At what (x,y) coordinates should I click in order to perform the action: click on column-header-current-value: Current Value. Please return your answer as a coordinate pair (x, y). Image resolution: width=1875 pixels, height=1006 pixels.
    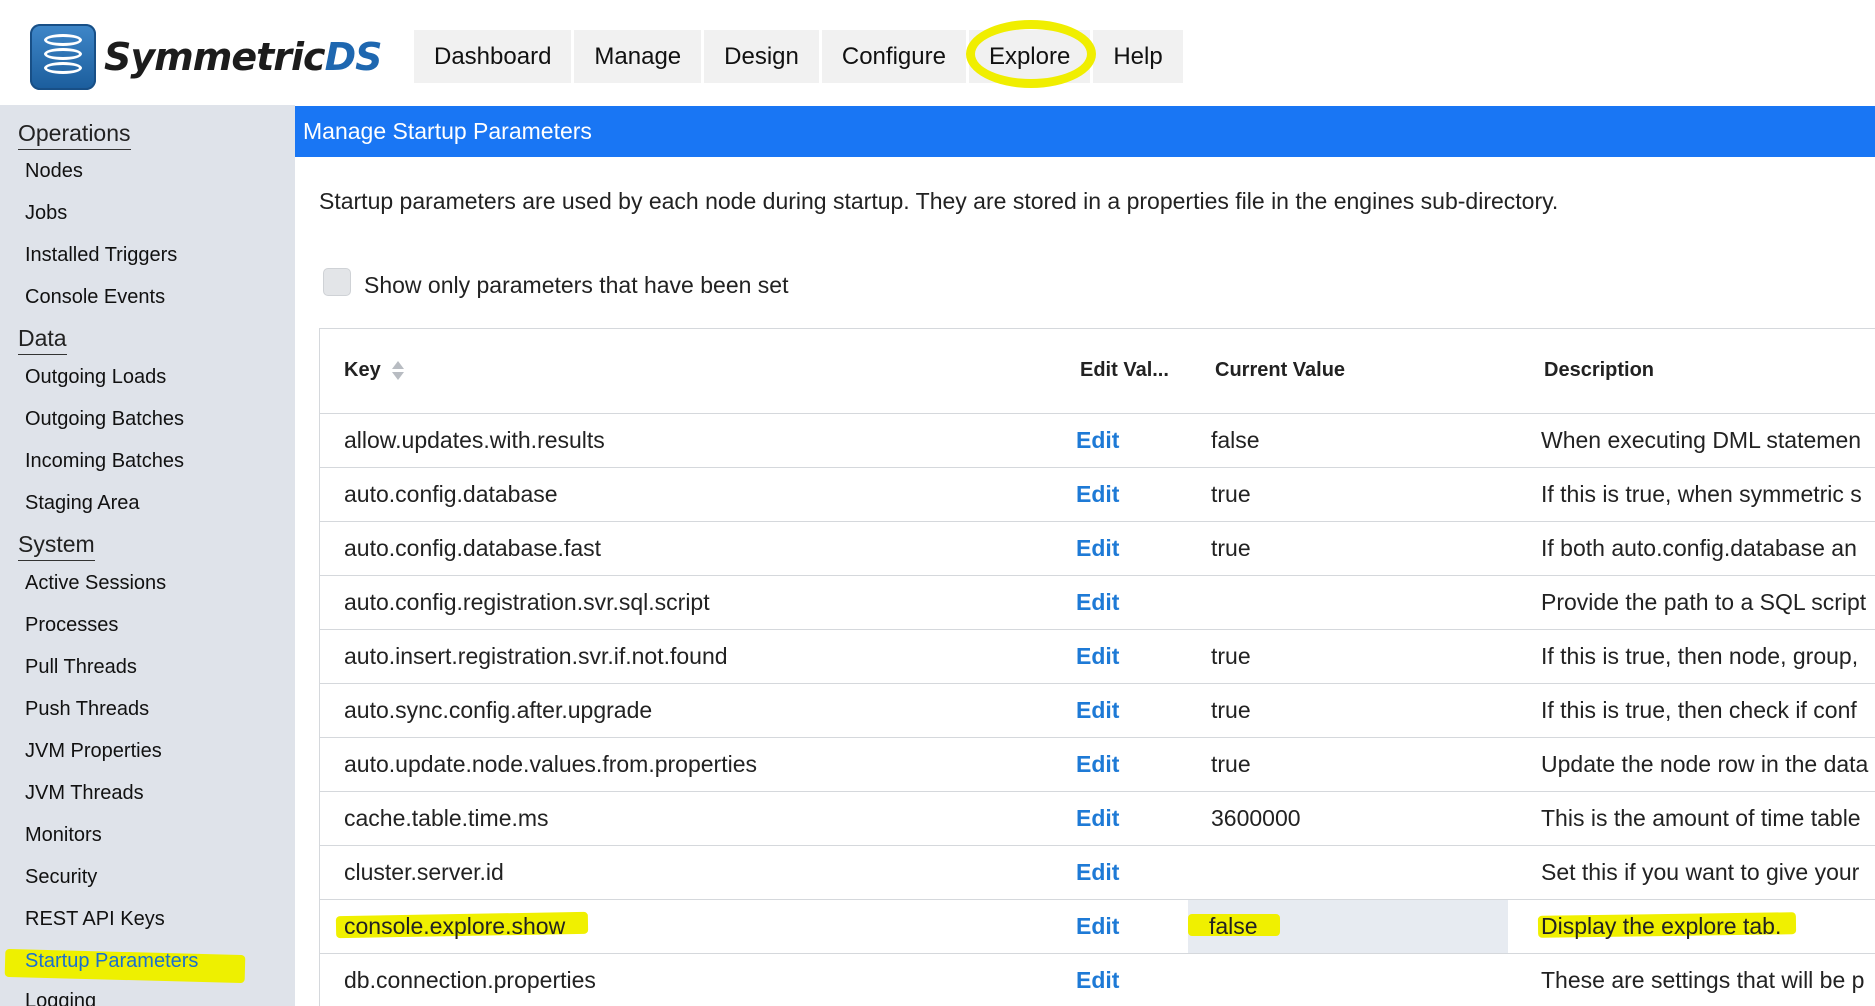
    Looking at the image, I should click on (1280, 370).